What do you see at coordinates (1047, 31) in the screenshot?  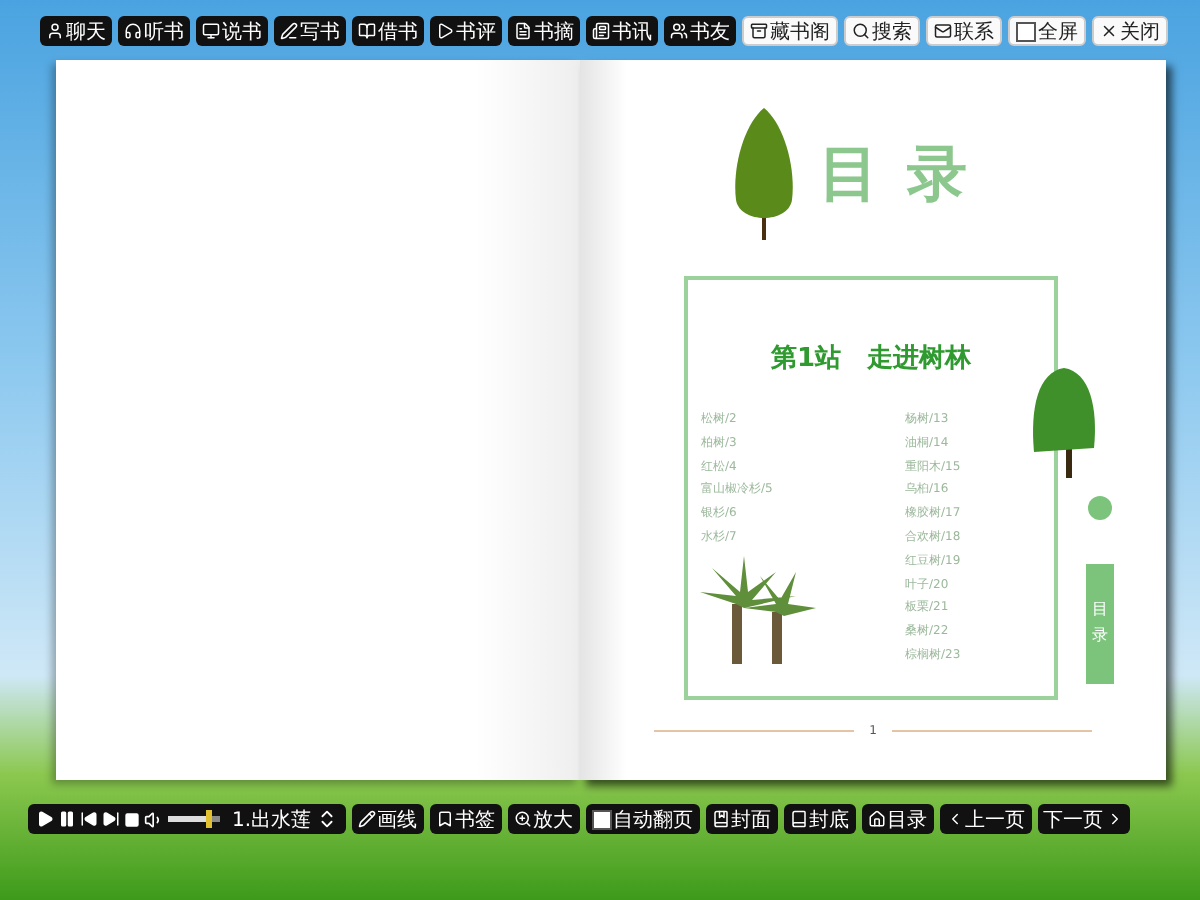 I see `fullscreen-button: 全屏` at bounding box center [1047, 31].